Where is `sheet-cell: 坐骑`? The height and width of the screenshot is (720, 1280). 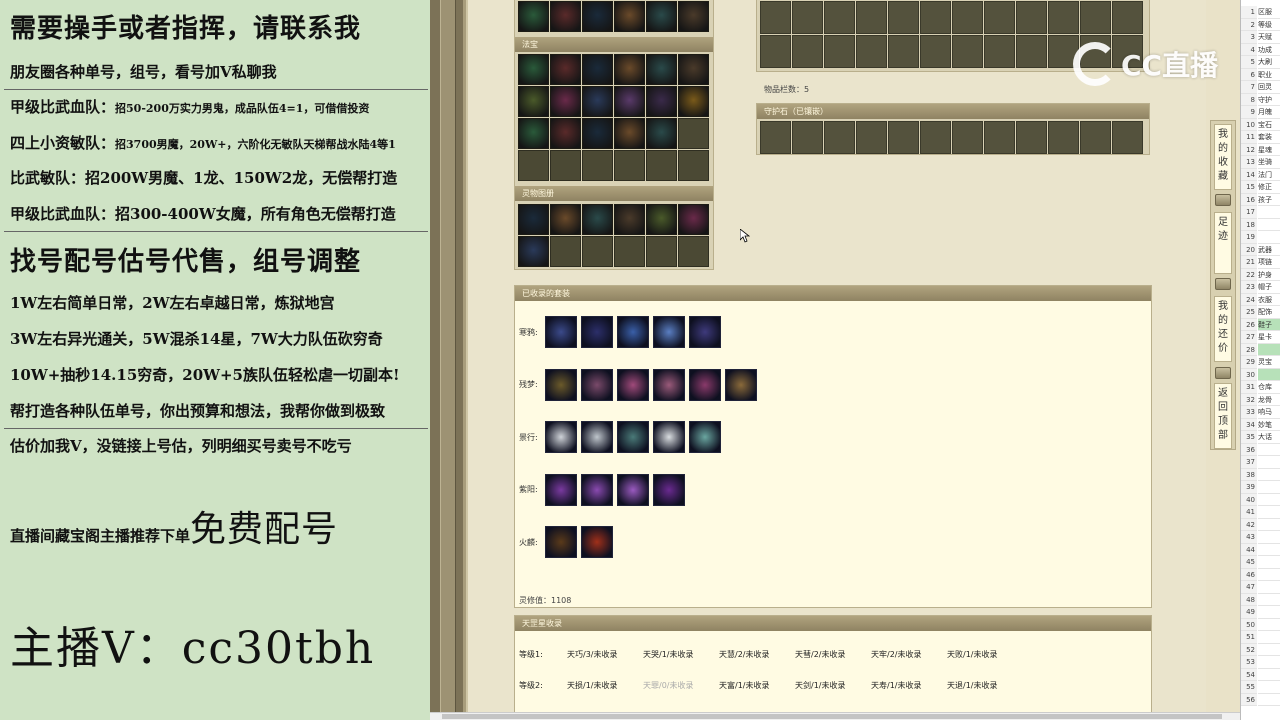
sheet-cell: 坐骑 is located at coordinates (1269, 162).